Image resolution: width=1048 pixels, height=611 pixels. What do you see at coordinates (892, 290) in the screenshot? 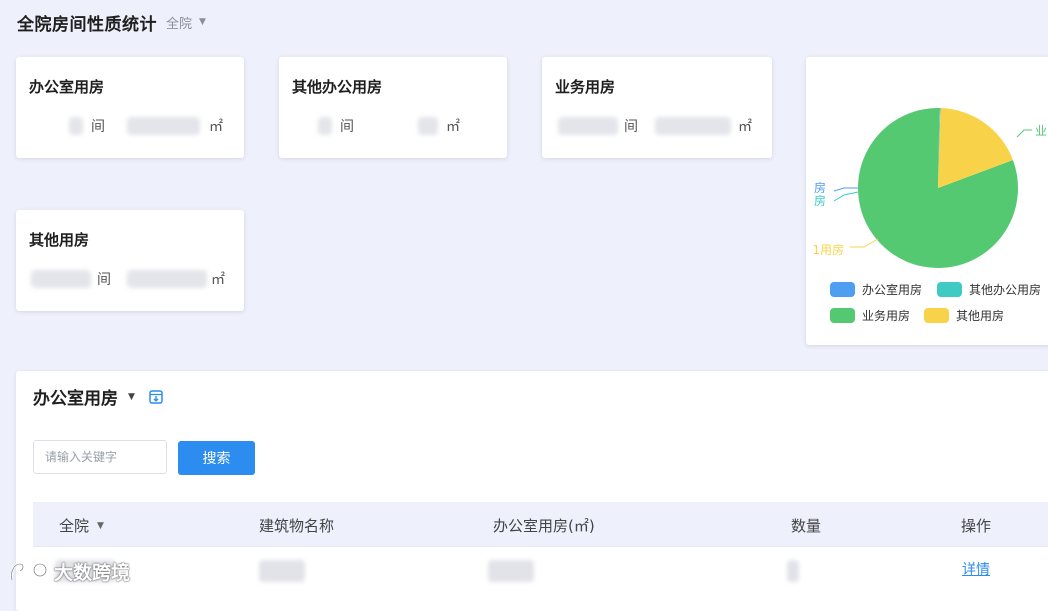
I see `legend-label: 办公室用房` at bounding box center [892, 290].